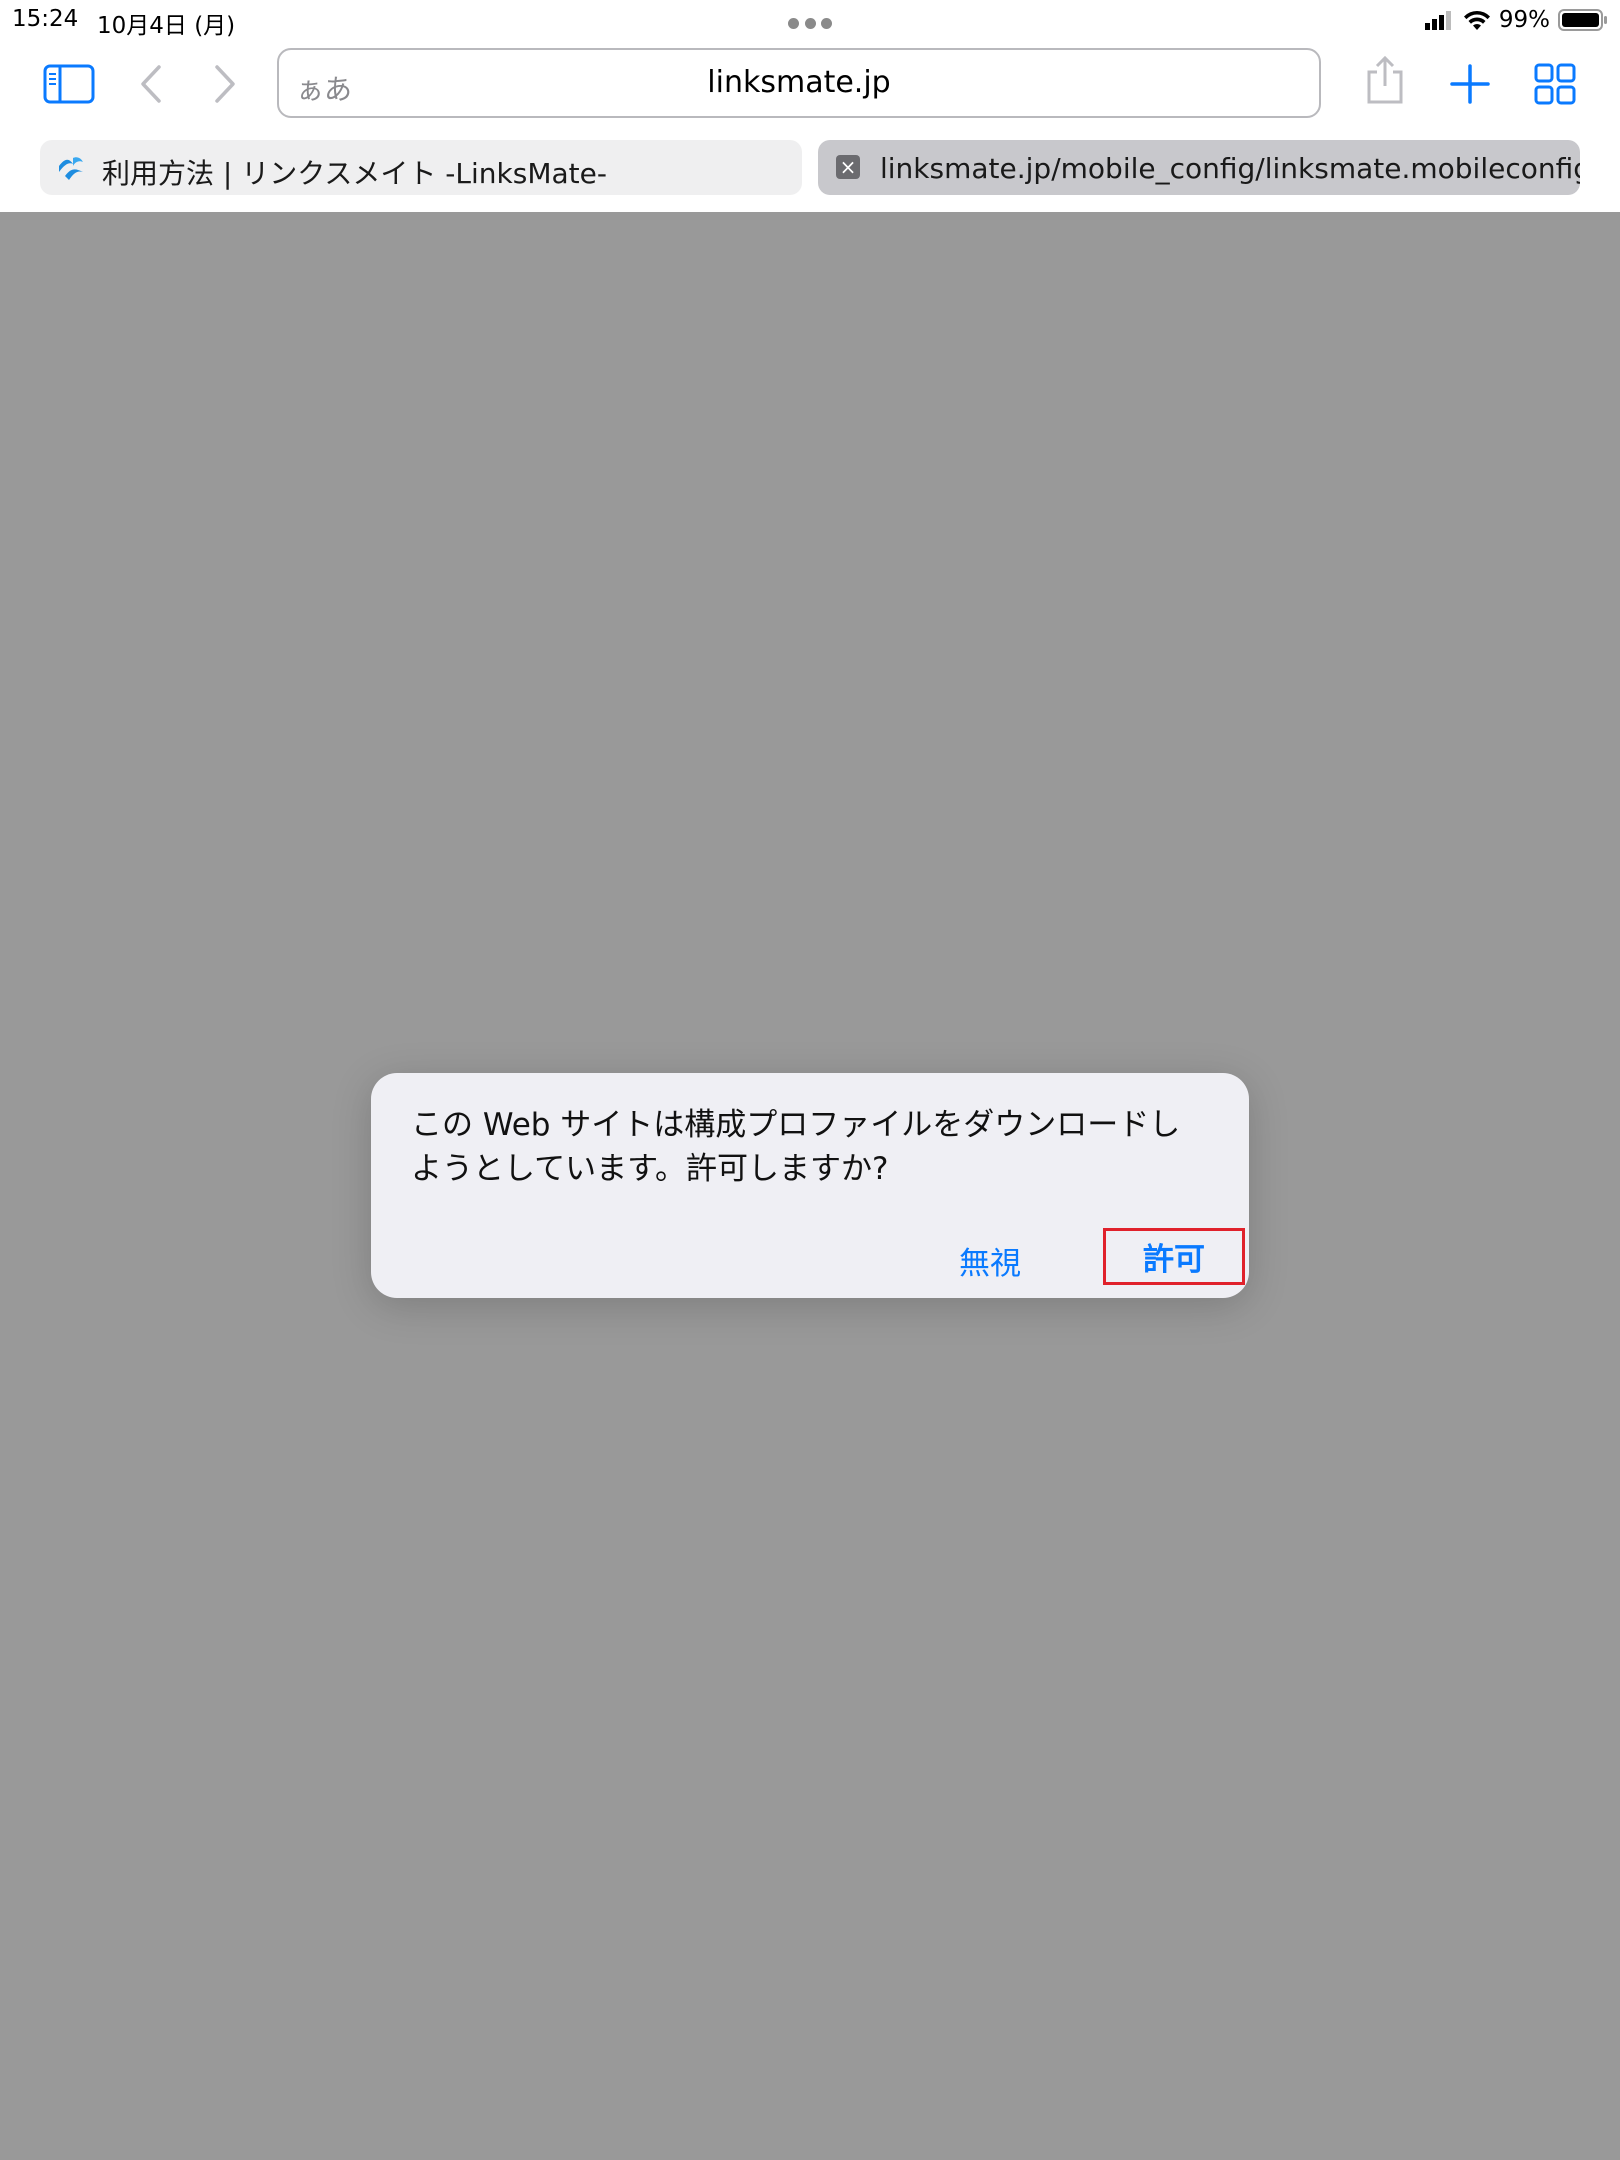  Describe the element at coordinates (1437, 20) in the screenshot. I see `cellular-signal-icon` at that location.